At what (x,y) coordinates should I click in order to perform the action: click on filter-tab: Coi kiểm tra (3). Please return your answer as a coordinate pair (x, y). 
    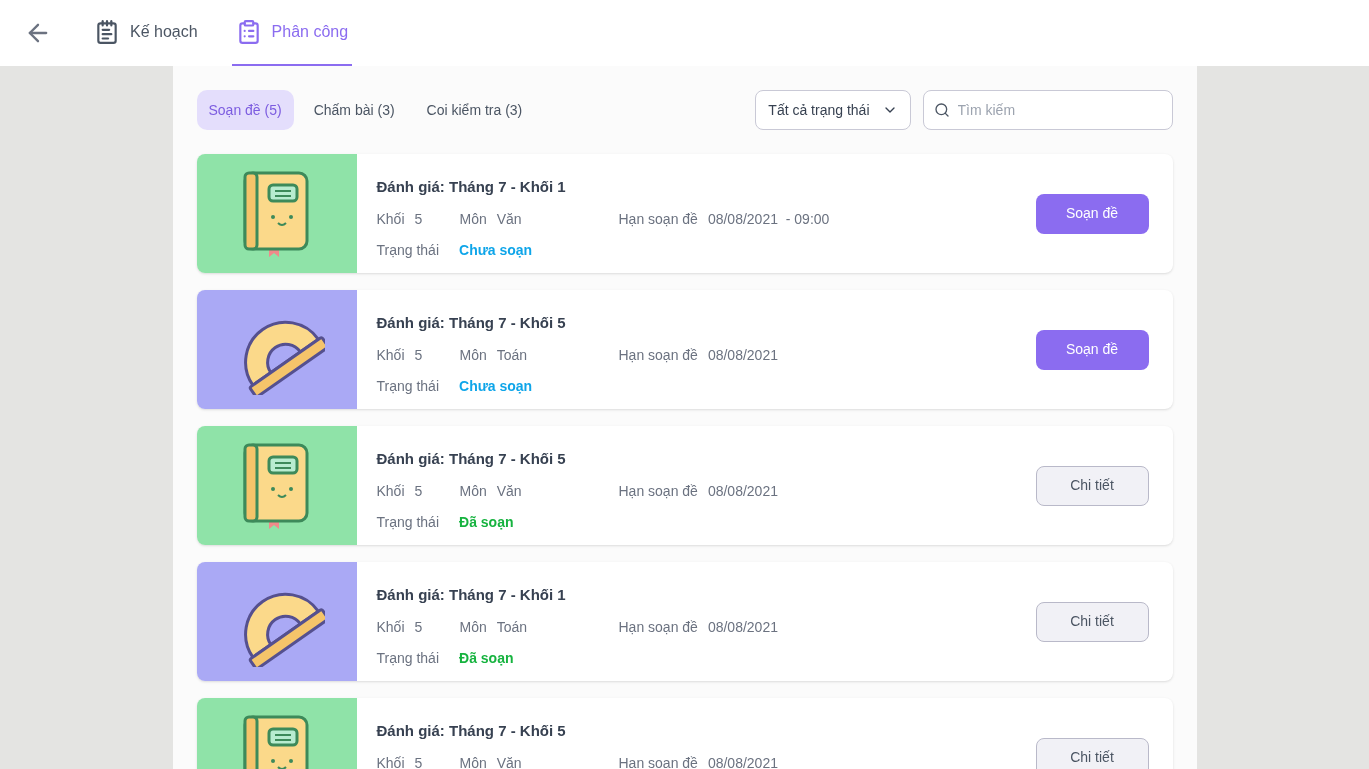
    Looking at the image, I should click on (474, 110).